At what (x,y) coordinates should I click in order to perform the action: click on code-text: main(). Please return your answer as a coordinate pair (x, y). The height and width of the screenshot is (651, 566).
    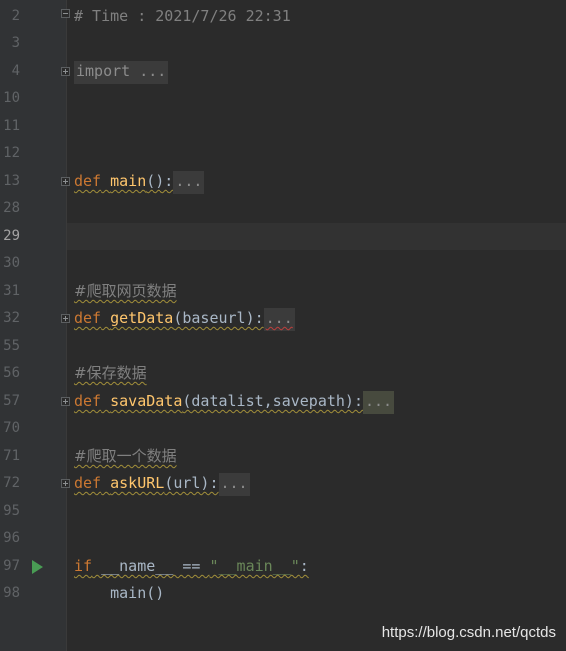
    Looking at the image, I should click on (119, 593).